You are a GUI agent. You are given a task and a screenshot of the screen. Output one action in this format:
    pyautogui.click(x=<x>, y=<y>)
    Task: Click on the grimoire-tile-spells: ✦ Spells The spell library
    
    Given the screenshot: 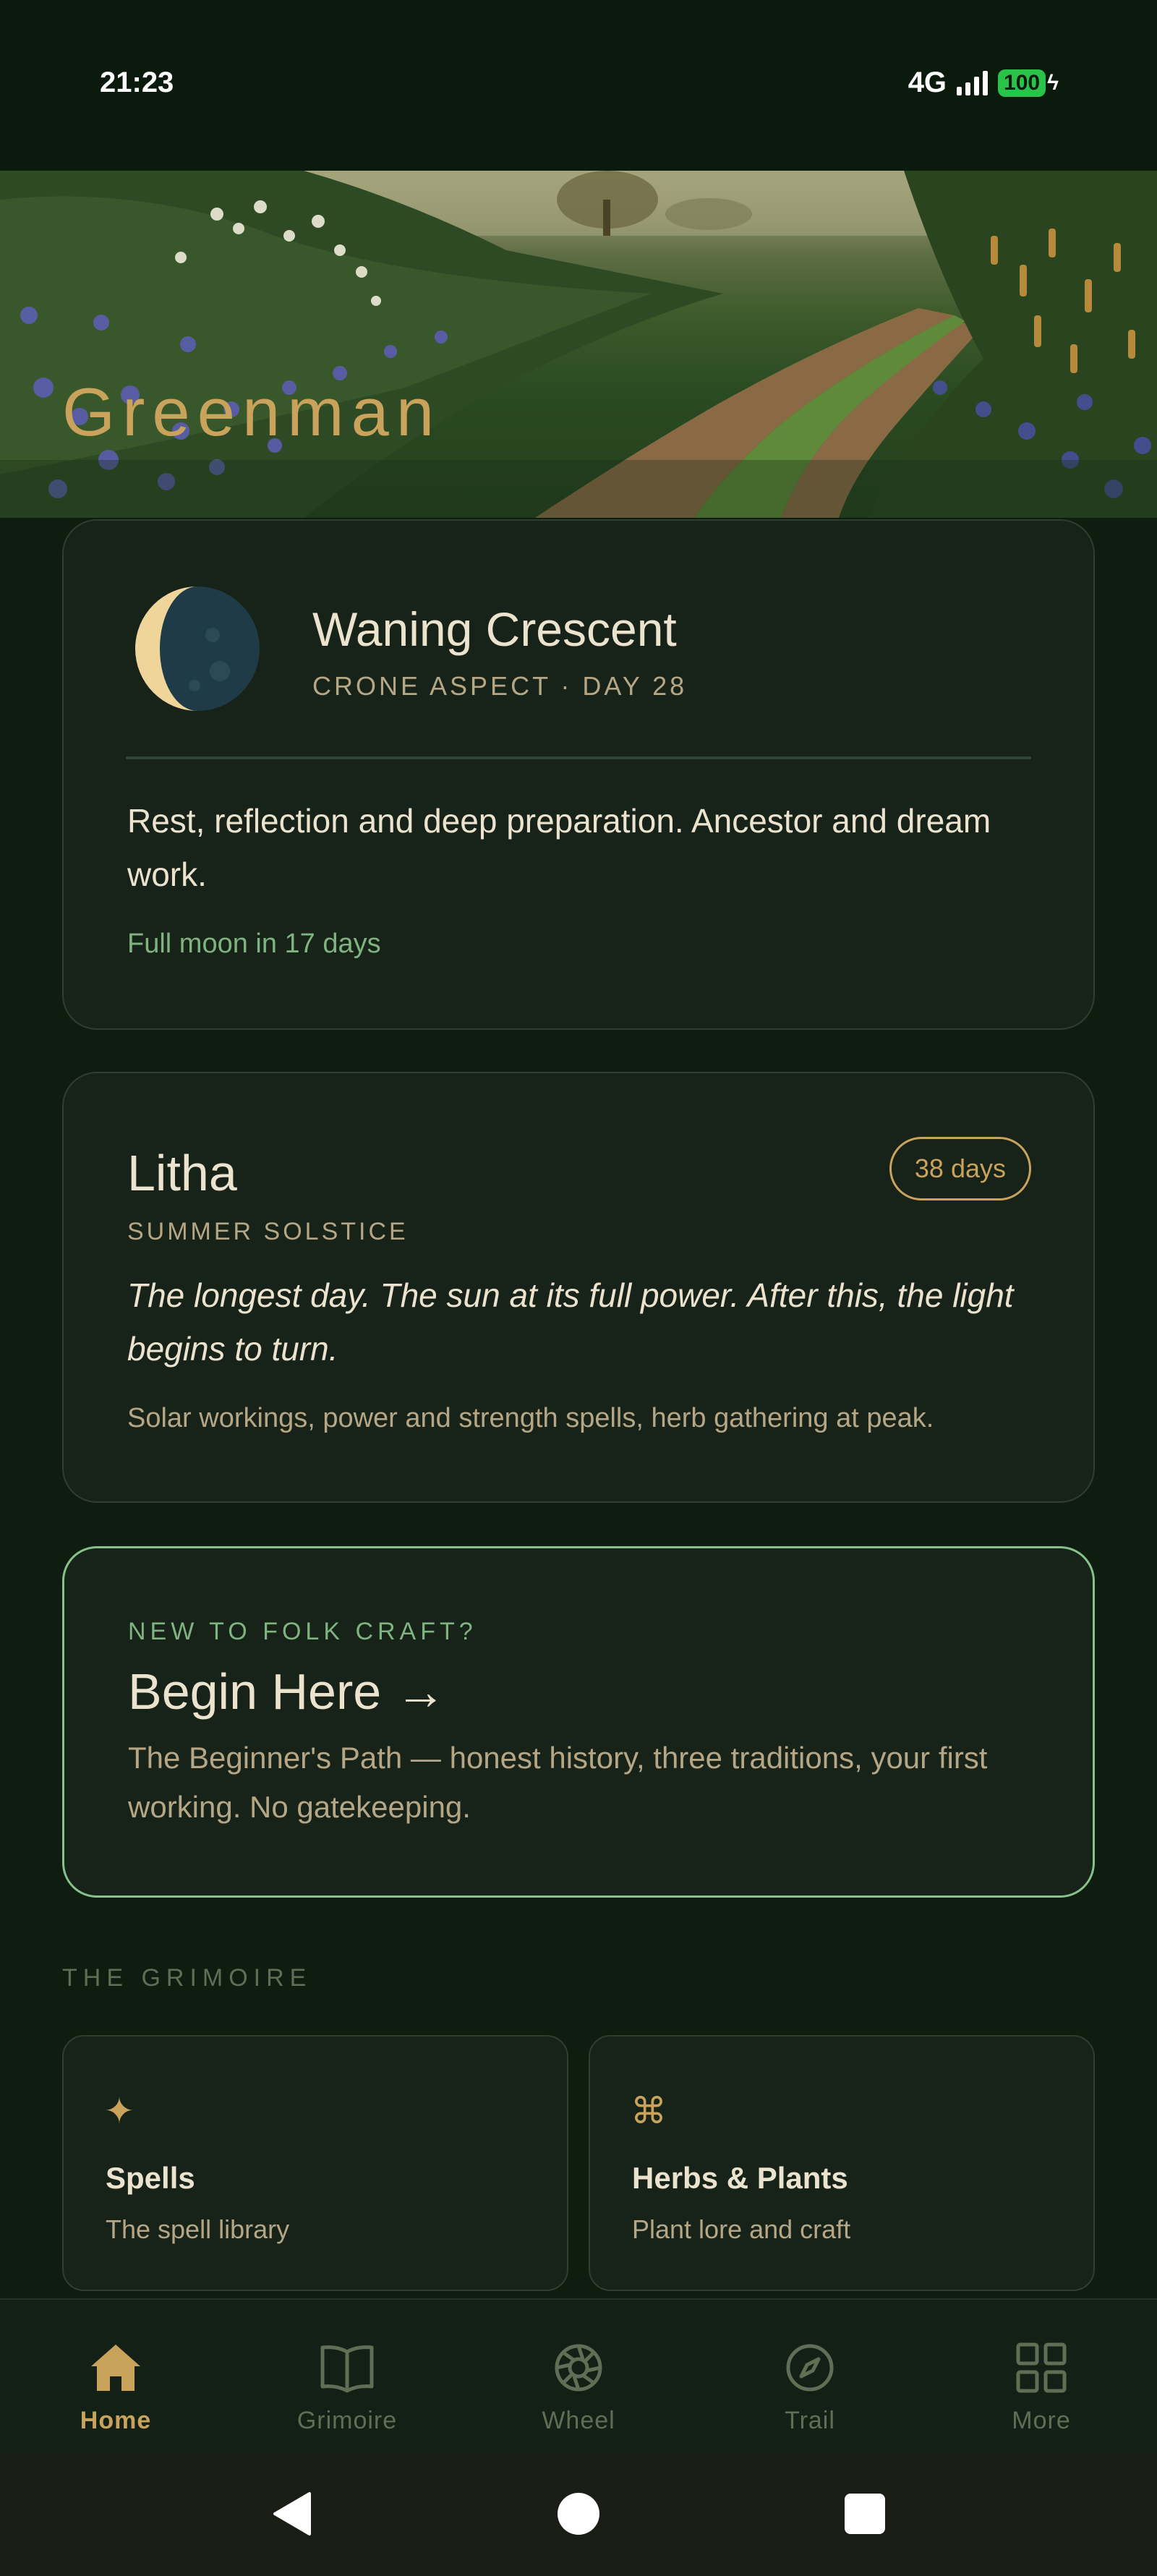 What is the action you would take?
    pyautogui.click(x=315, y=2163)
    